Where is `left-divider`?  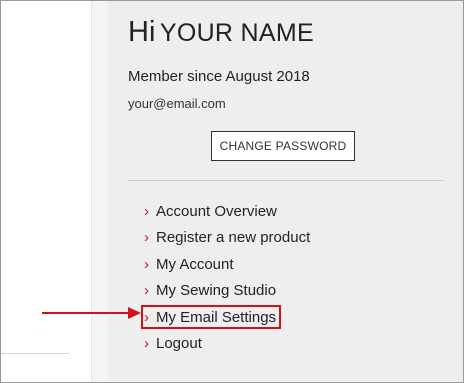 left-divider is located at coordinates (35, 353).